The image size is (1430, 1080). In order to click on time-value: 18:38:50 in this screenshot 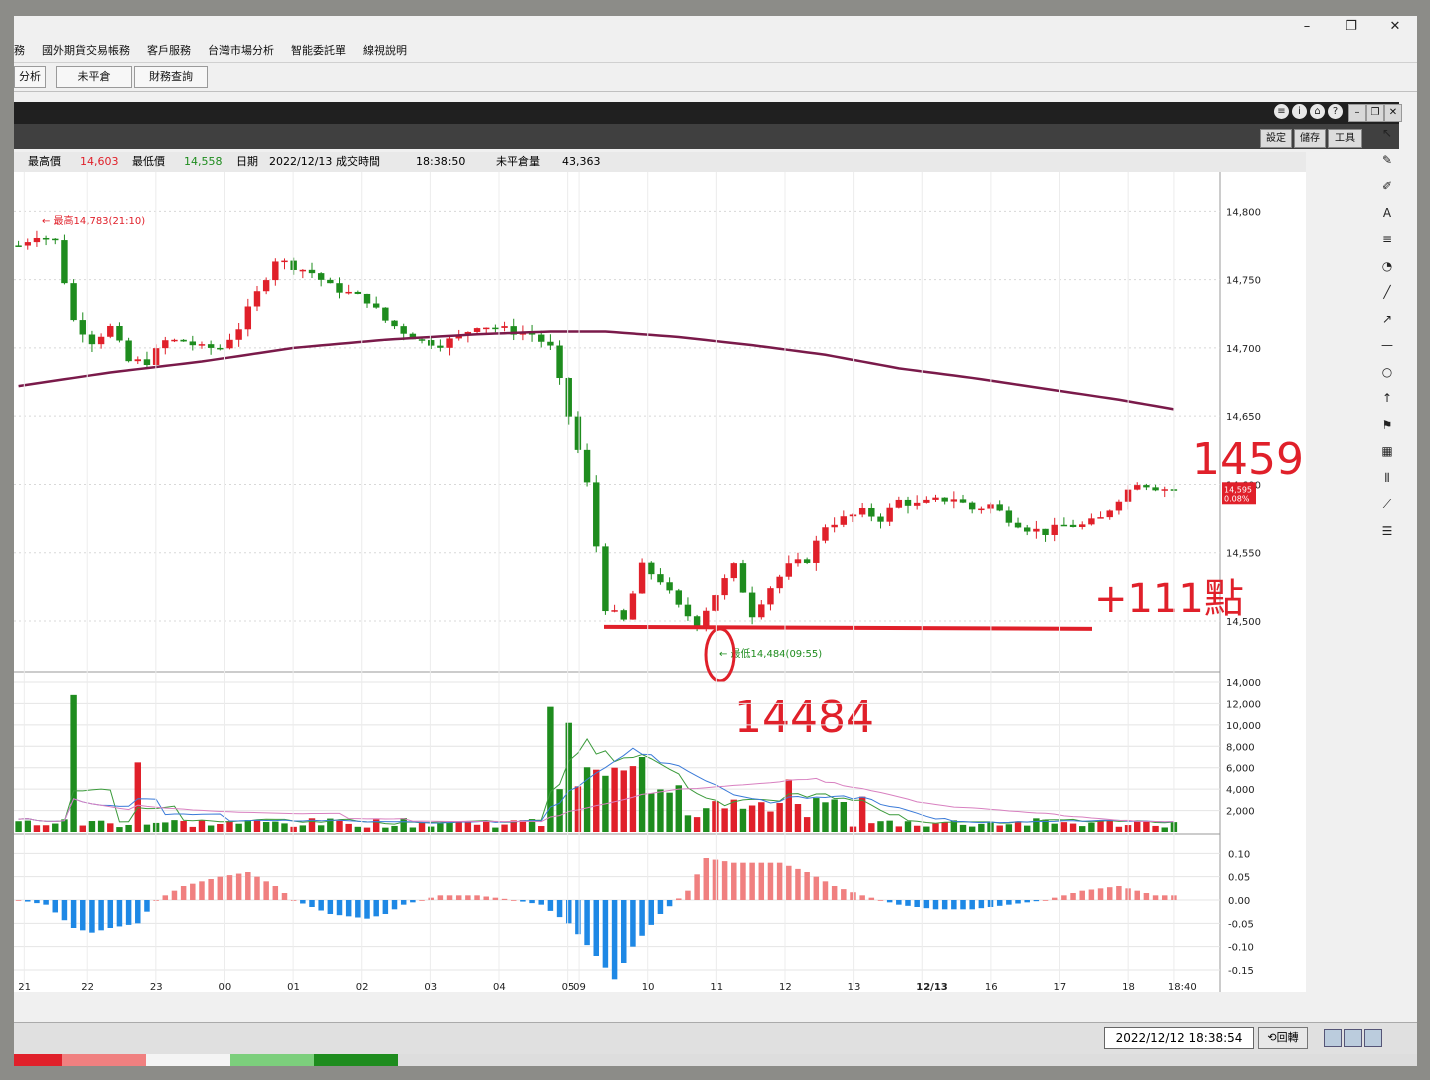, I will do `click(441, 161)`.